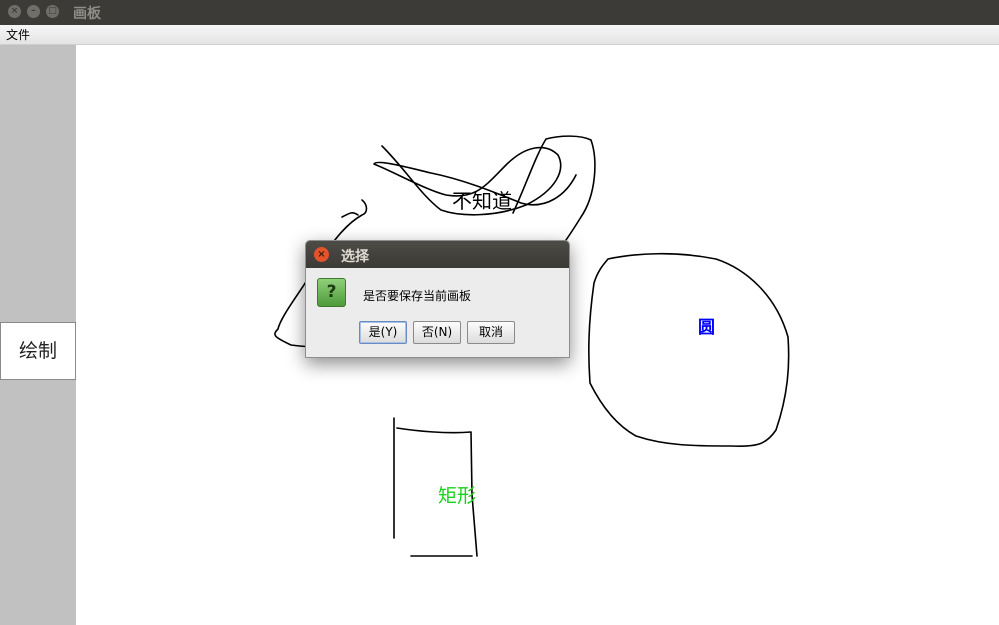 This screenshot has width=999, height=625. What do you see at coordinates (437, 254) in the screenshot?
I see `dialog-titlebar: × 选择` at bounding box center [437, 254].